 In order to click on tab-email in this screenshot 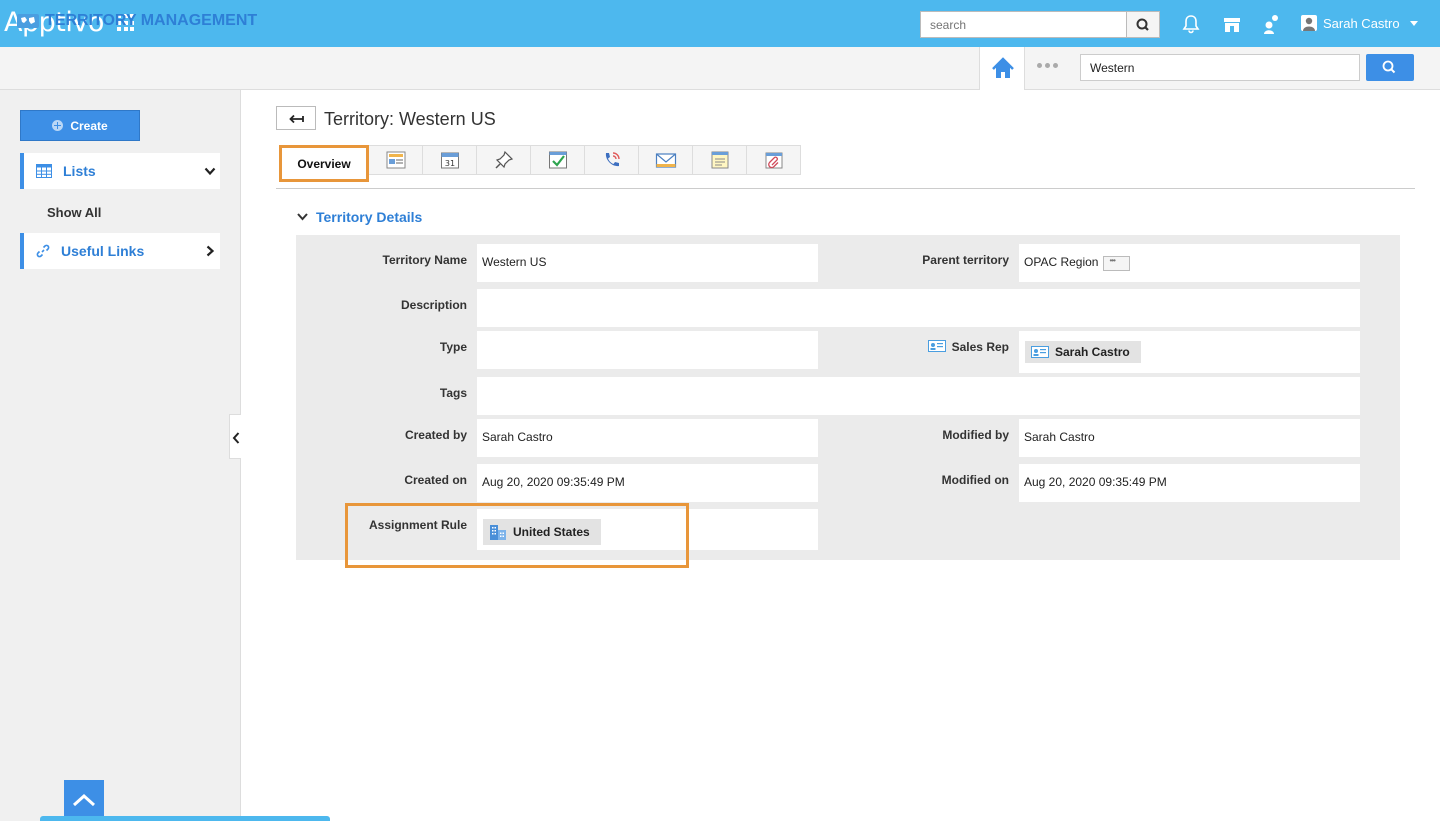, I will do `click(666, 160)`.